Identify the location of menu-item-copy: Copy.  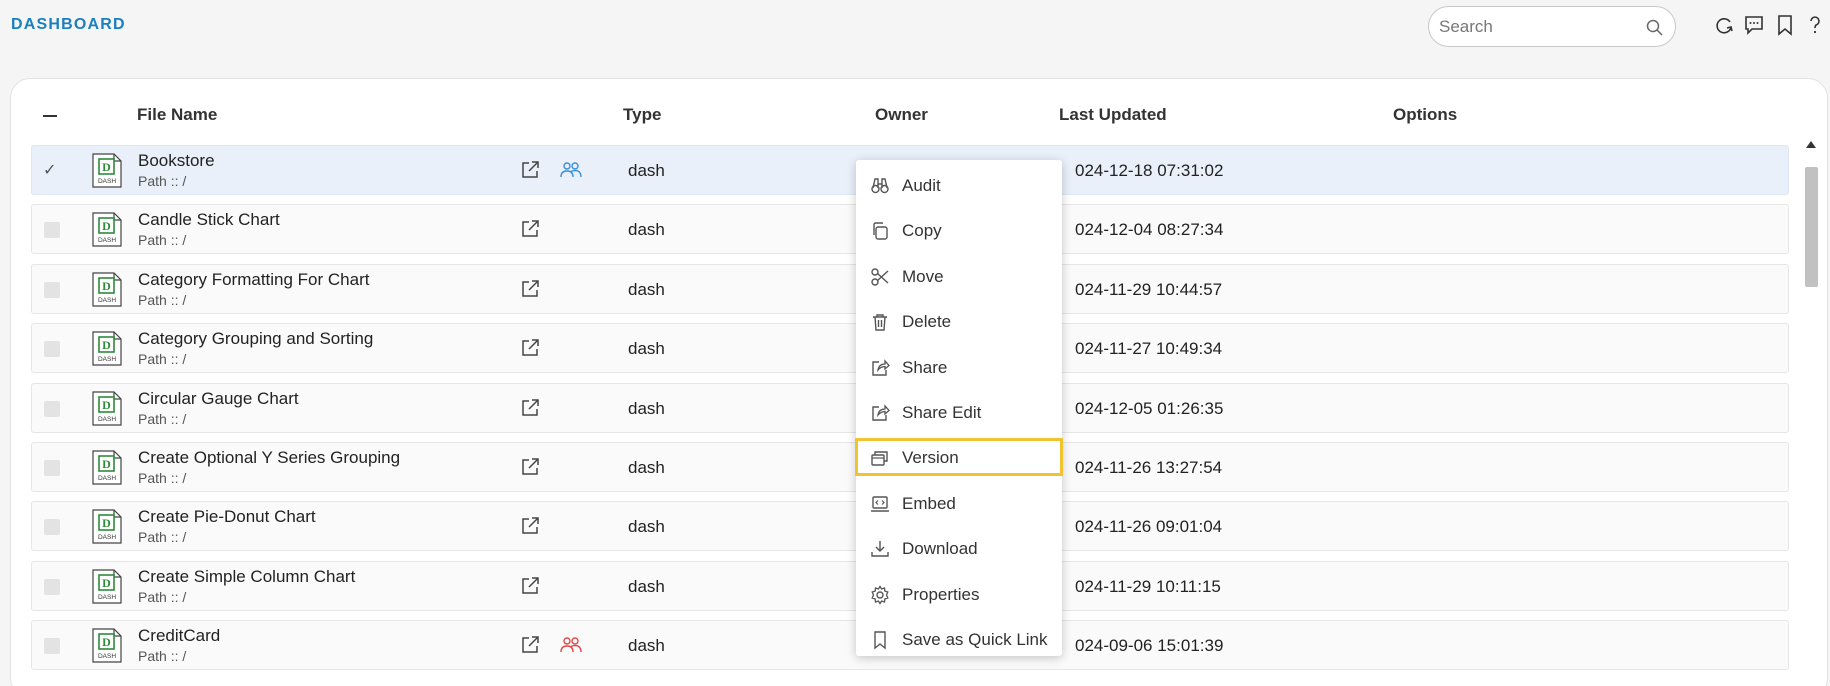
(959, 230).